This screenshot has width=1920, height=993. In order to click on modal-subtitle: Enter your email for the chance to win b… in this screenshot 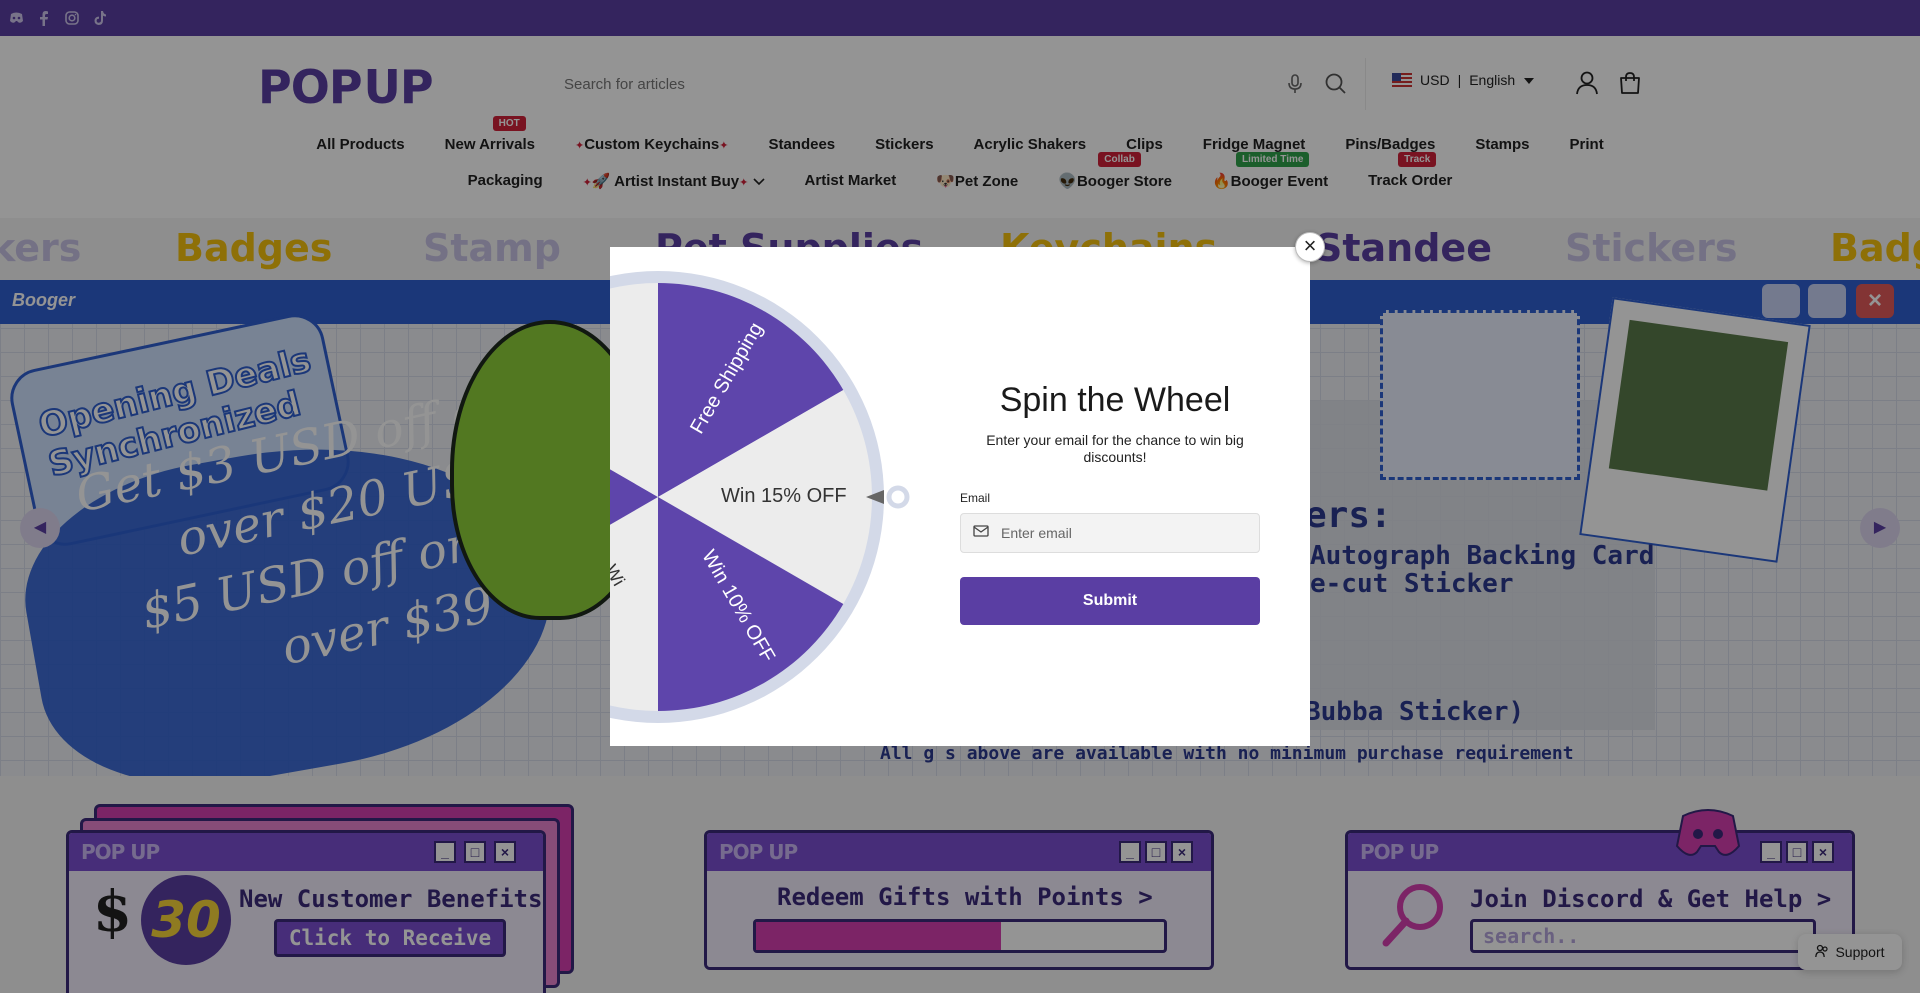, I will do `click(1115, 448)`.